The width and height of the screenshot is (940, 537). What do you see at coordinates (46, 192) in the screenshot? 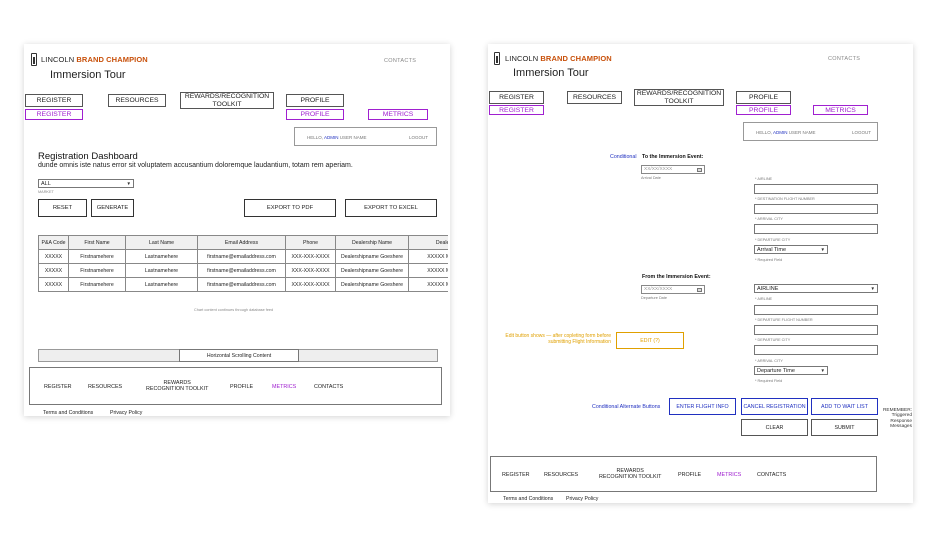
I see `market-label: MARKET` at bounding box center [46, 192].